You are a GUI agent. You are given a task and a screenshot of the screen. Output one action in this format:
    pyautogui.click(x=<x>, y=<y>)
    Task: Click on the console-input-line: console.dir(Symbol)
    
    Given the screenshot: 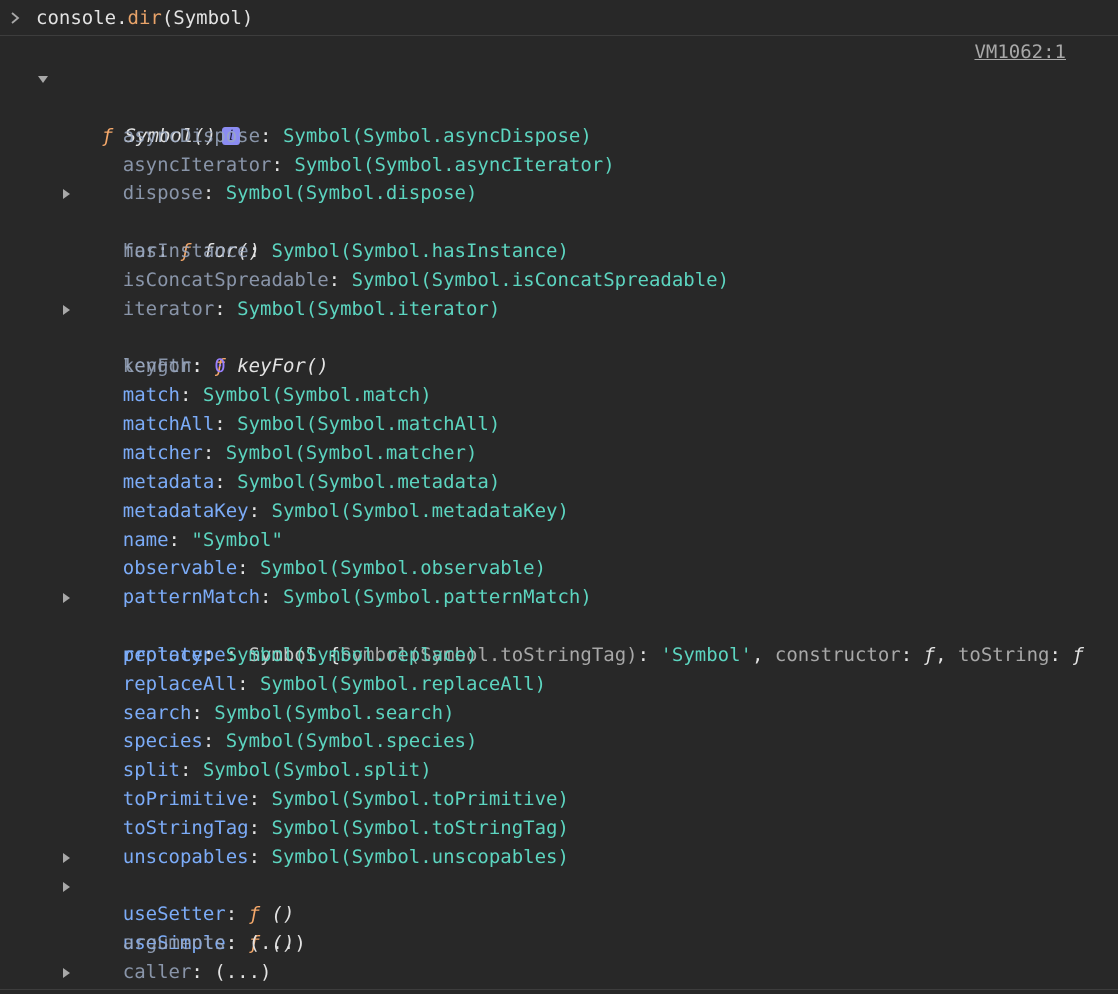 What is the action you would take?
    pyautogui.click(x=559, y=18)
    